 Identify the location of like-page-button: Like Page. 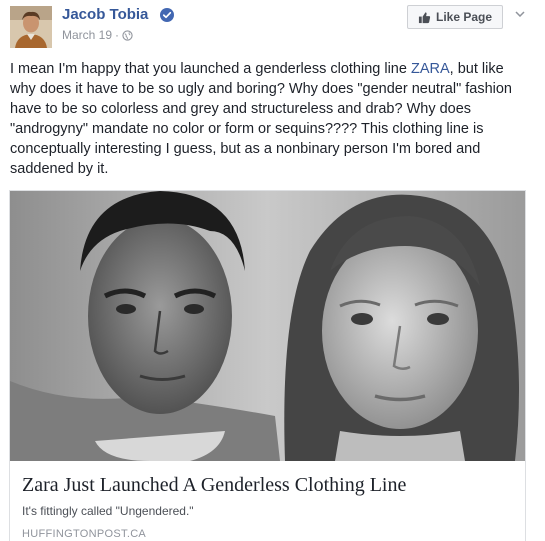
(455, 17).